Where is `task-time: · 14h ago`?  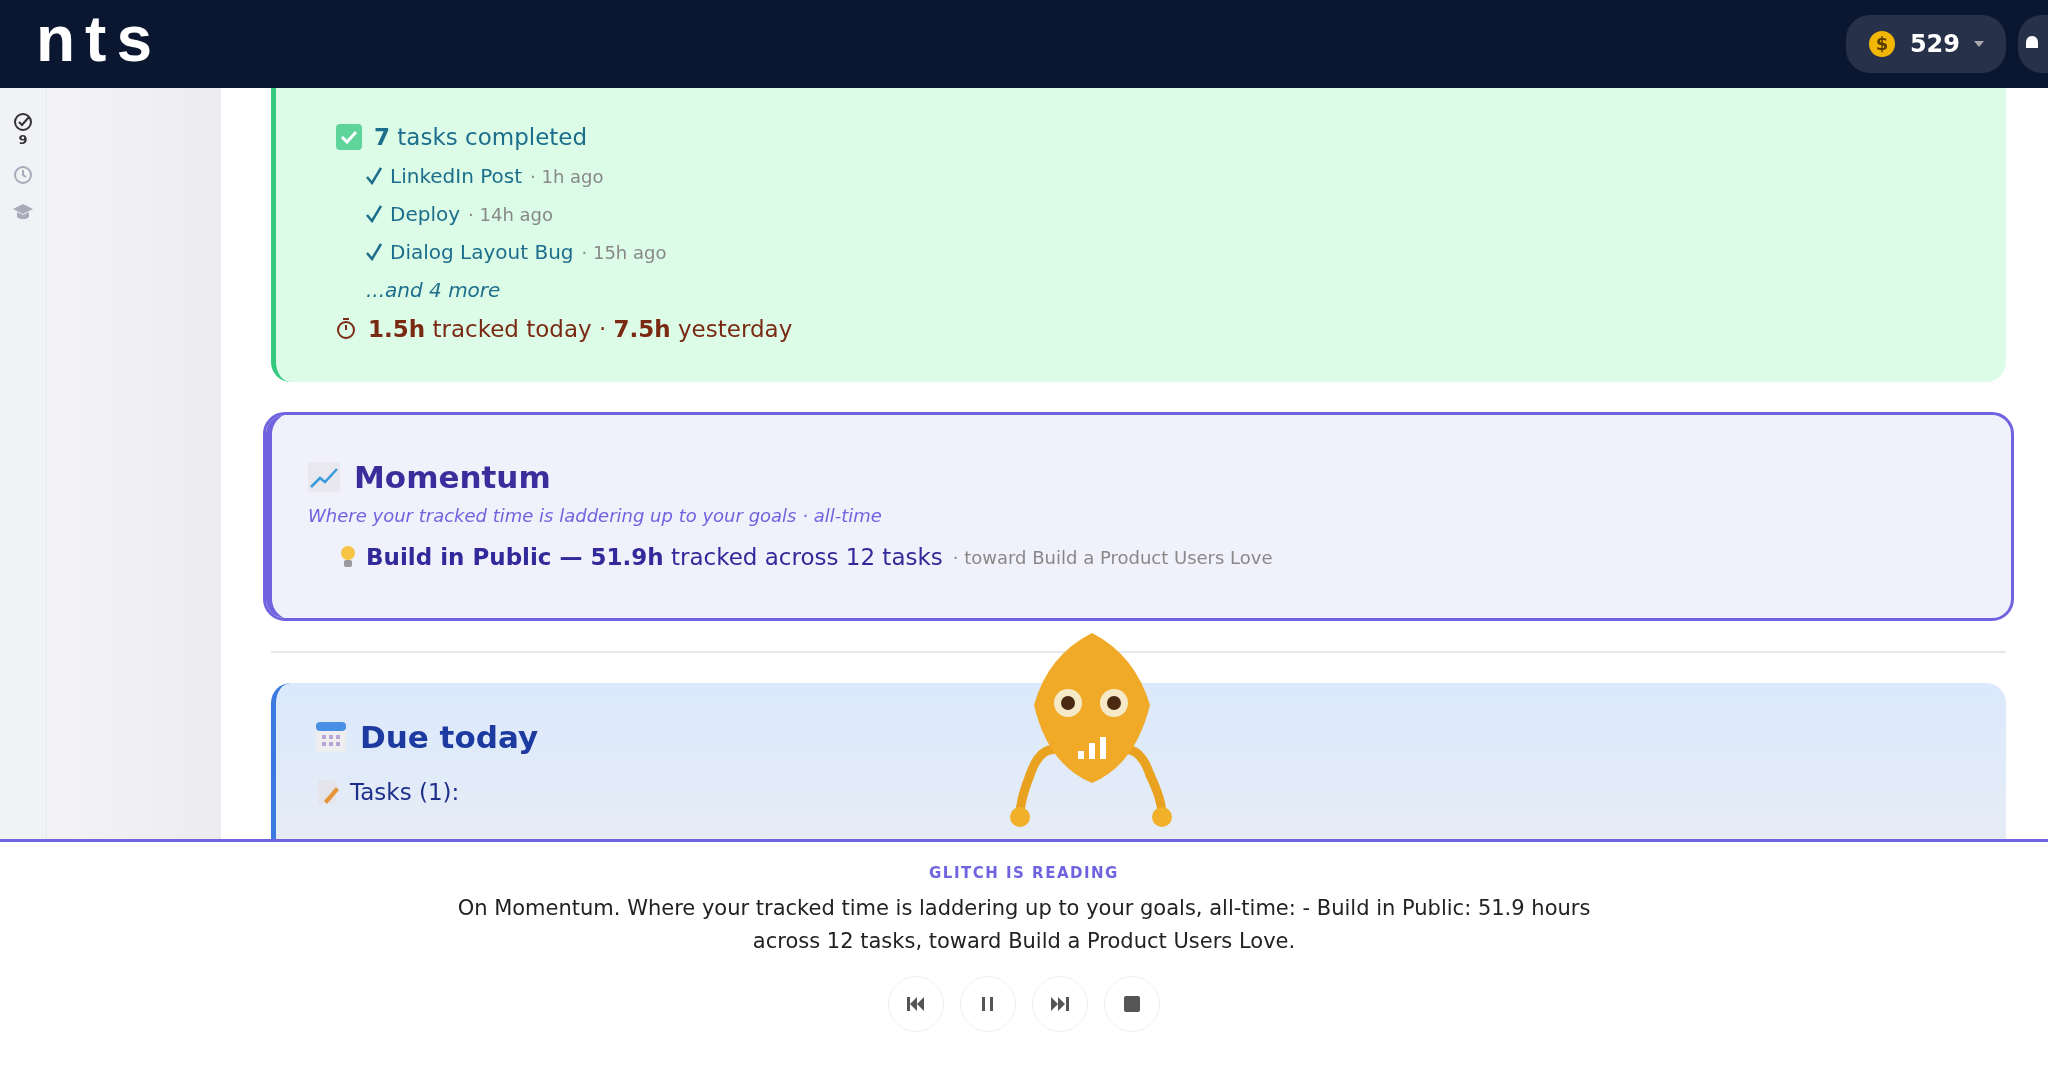 task-time: · 14h ago is located at coordinates (510, 214).